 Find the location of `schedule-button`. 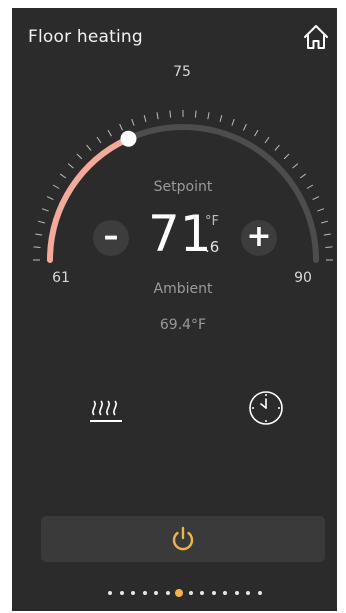

schedule-button is located at coordinates (266, 408).